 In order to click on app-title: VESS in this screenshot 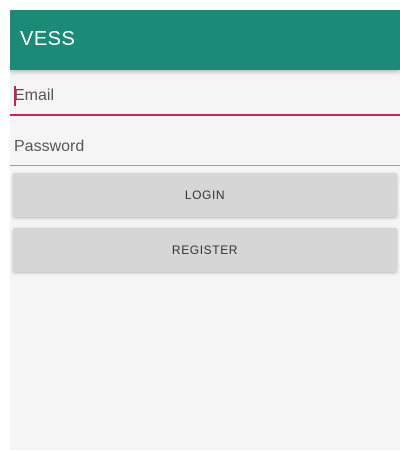, I will do `click(48, 39)`.